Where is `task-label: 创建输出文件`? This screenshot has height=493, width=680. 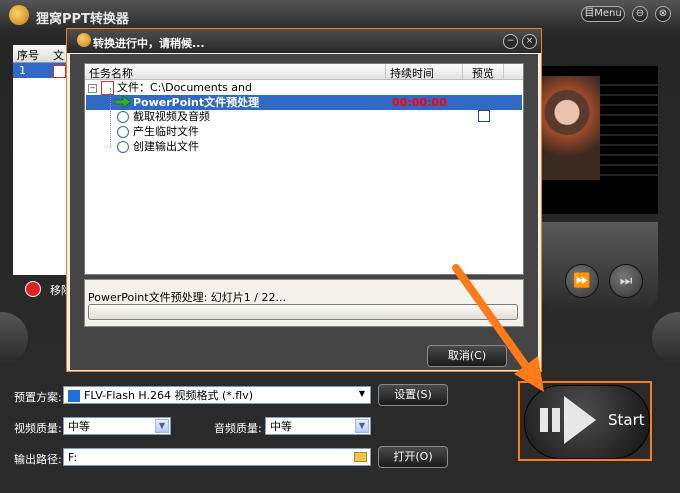 task-label: 创建输出文件 is located at coordinates (166, 146).